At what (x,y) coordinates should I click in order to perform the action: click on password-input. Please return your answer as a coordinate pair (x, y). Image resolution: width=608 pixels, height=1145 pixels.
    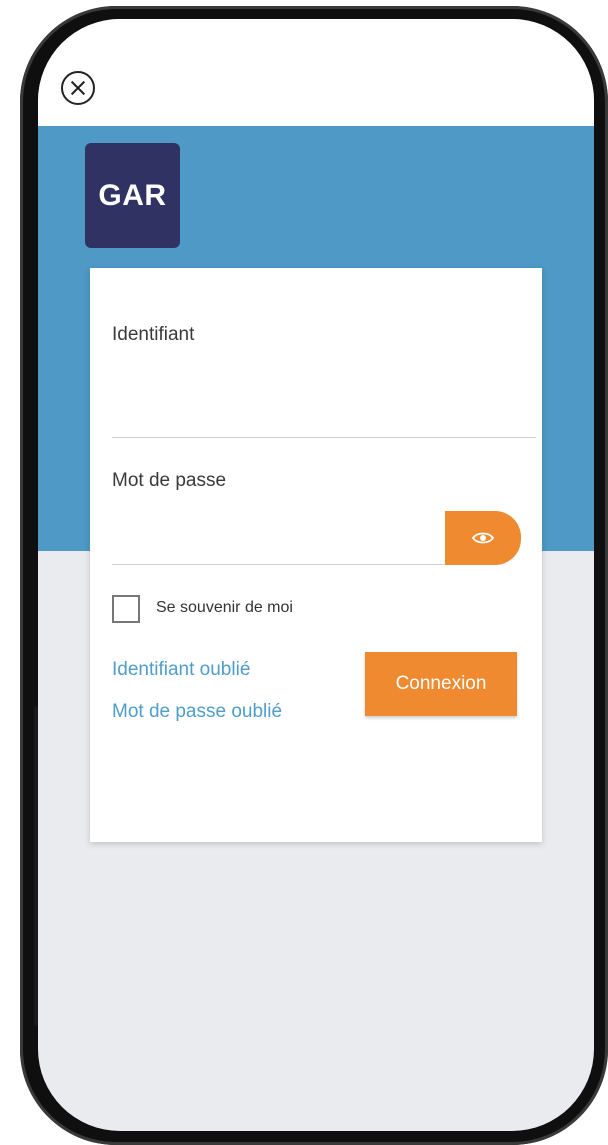
    Looking at the image, I should click on (278, 538).